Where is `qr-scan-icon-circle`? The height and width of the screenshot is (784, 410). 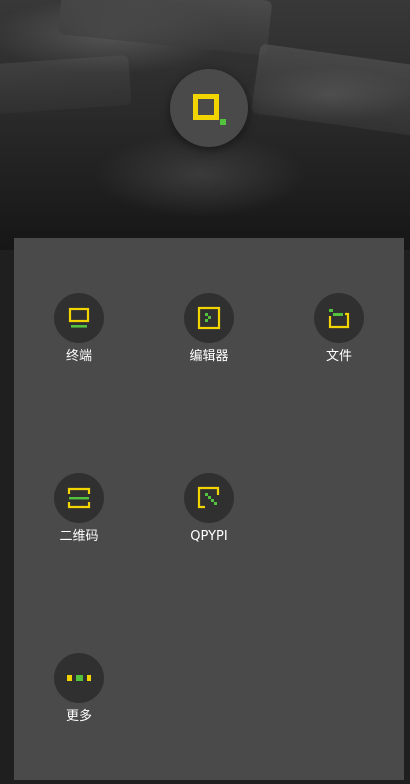
qr-scan-icon-circle is located at coordinates (79, 498).